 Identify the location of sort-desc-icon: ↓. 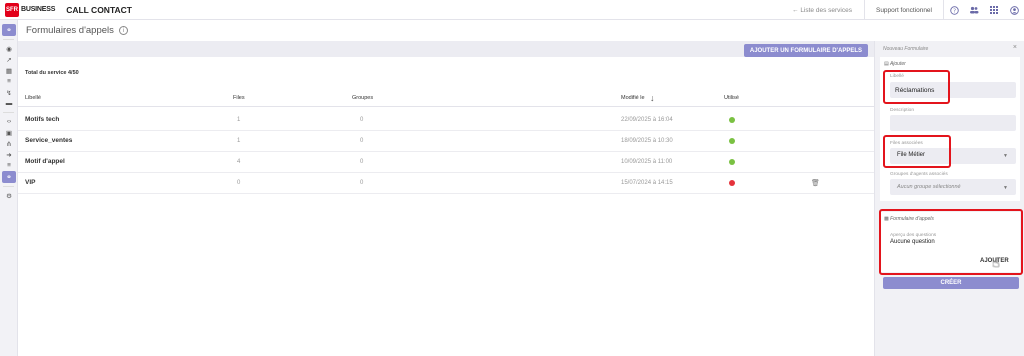
(652, 98).